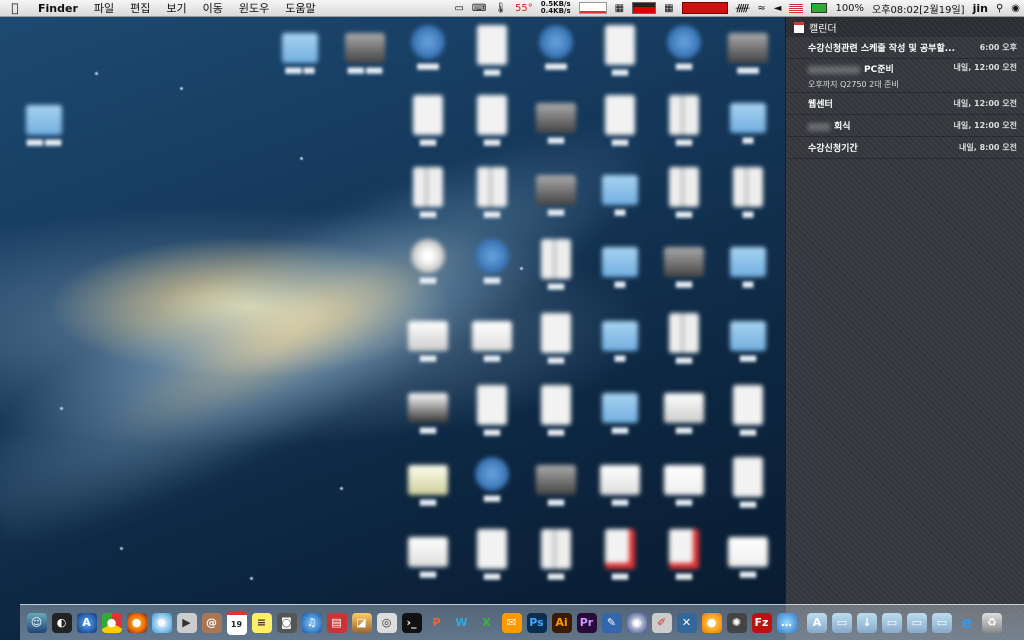  I want to click on premiere-icon: Pr, so click(586, 622).